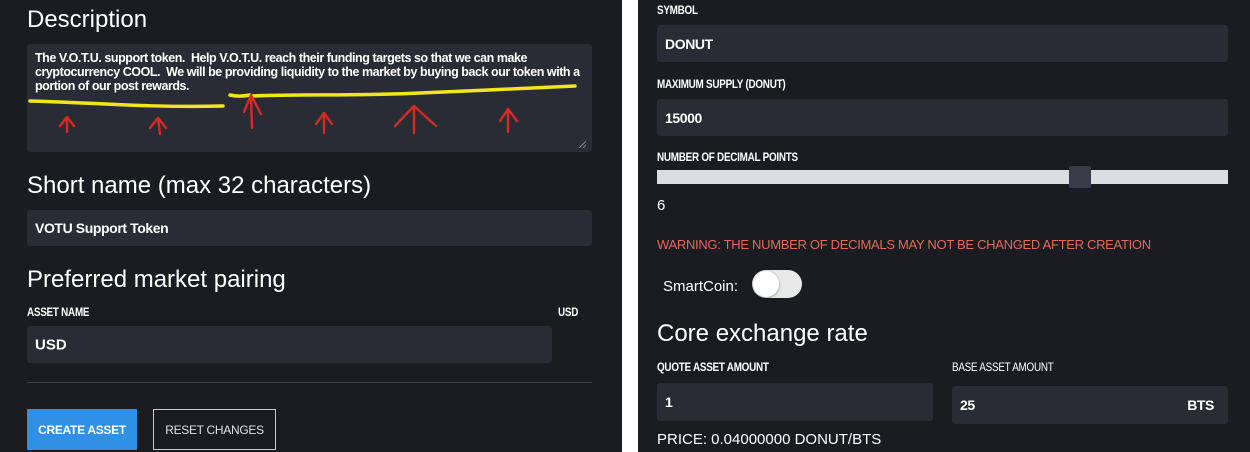  What do you see at coordinates (762, 333) in the screenshot?
I see `core-exchange-heading: Core exchange rate` at bounding box center [762, 333].